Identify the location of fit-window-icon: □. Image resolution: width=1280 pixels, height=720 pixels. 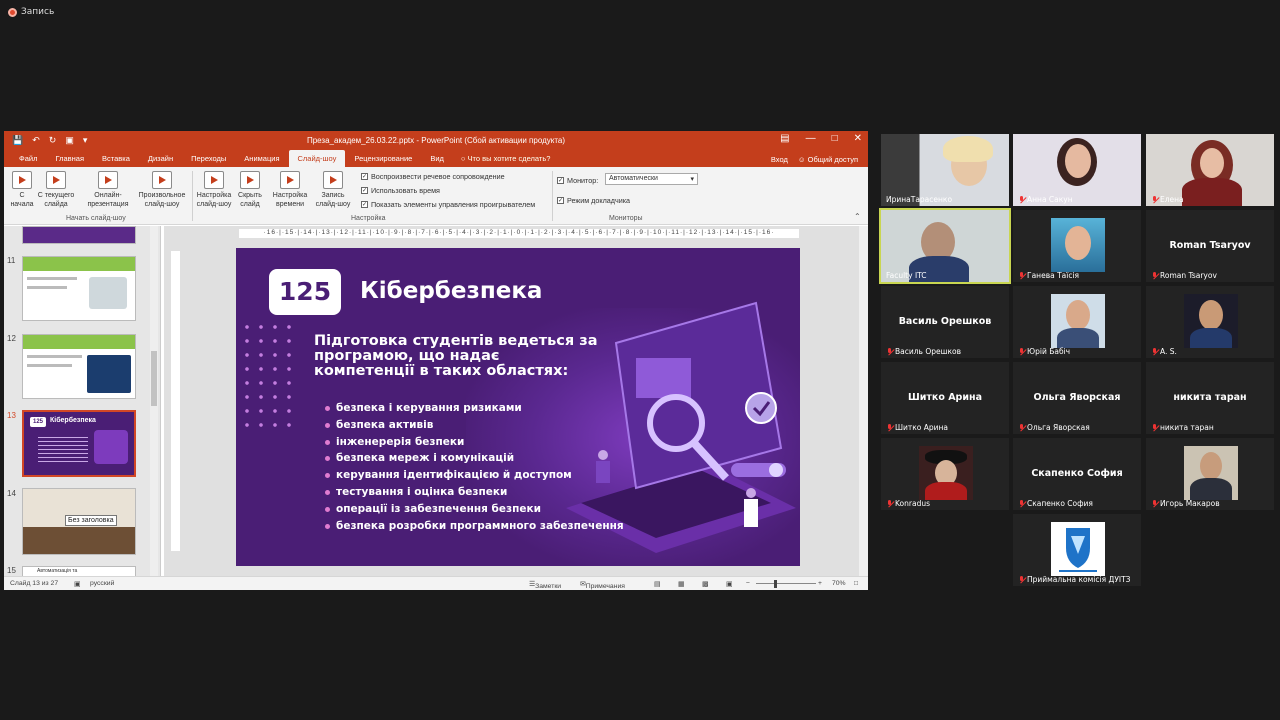
(856, 583).